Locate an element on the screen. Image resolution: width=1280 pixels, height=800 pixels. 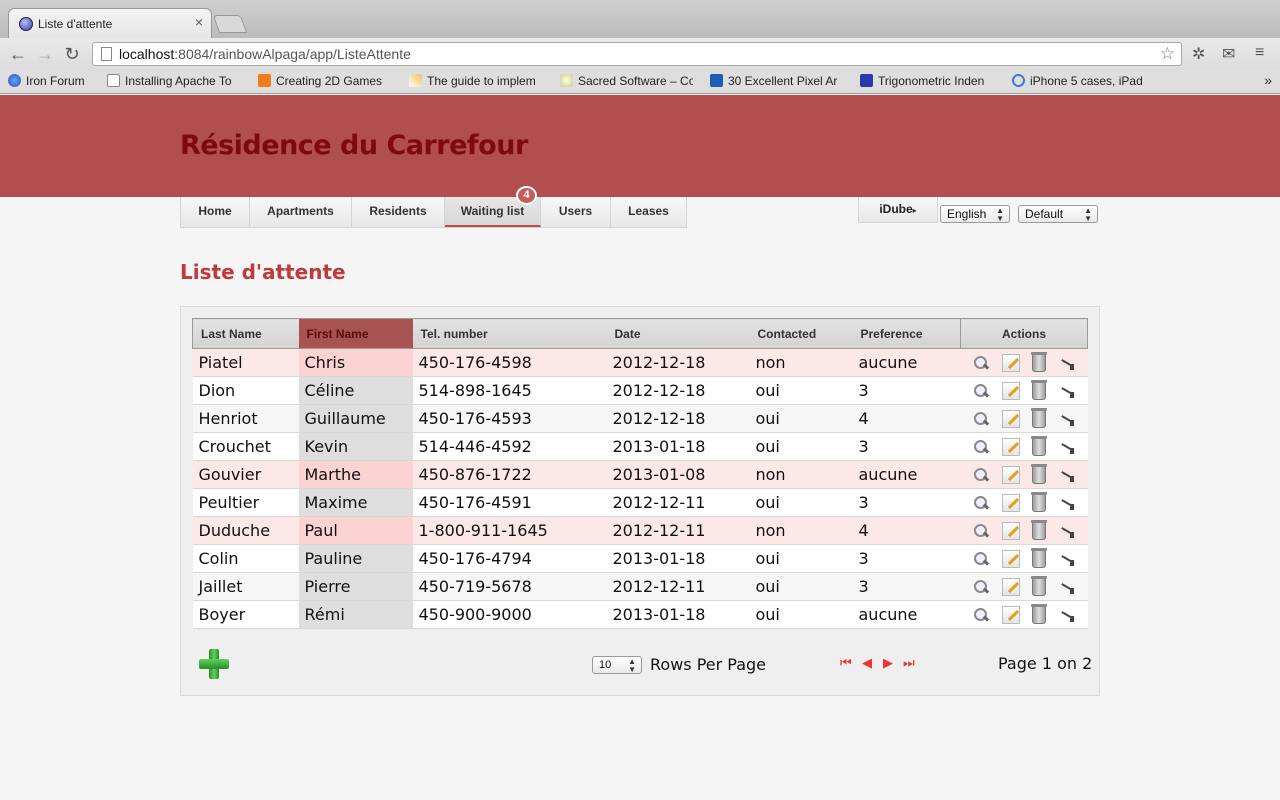
extension-icon: ✲ is located at coordinates (1198, 54).